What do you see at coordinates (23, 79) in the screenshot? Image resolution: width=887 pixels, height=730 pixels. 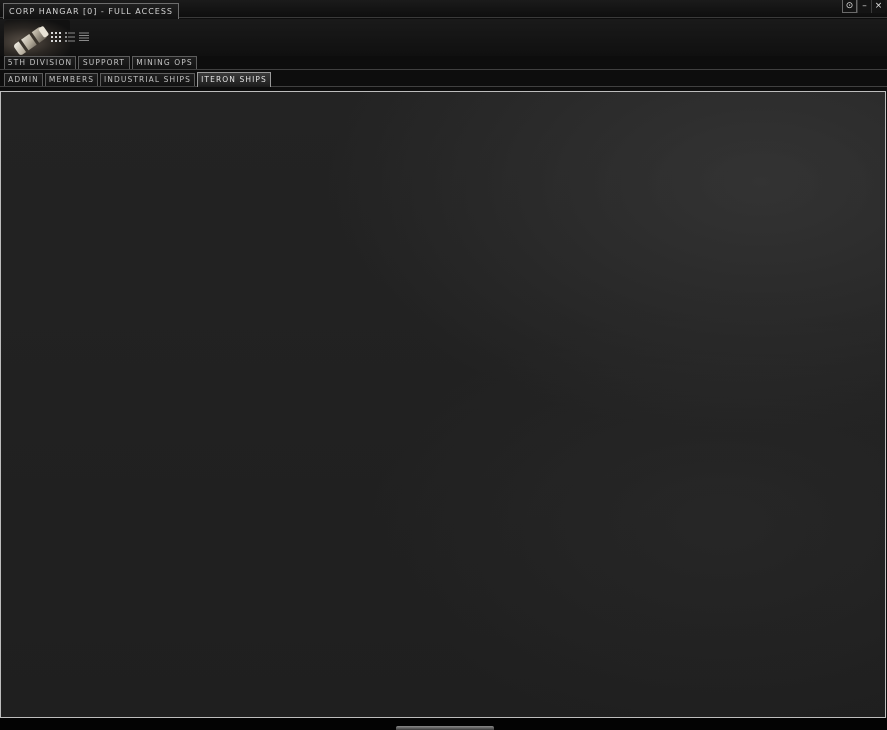 I see `tab-admin: ADMIN` at bounding box center [23, 79].